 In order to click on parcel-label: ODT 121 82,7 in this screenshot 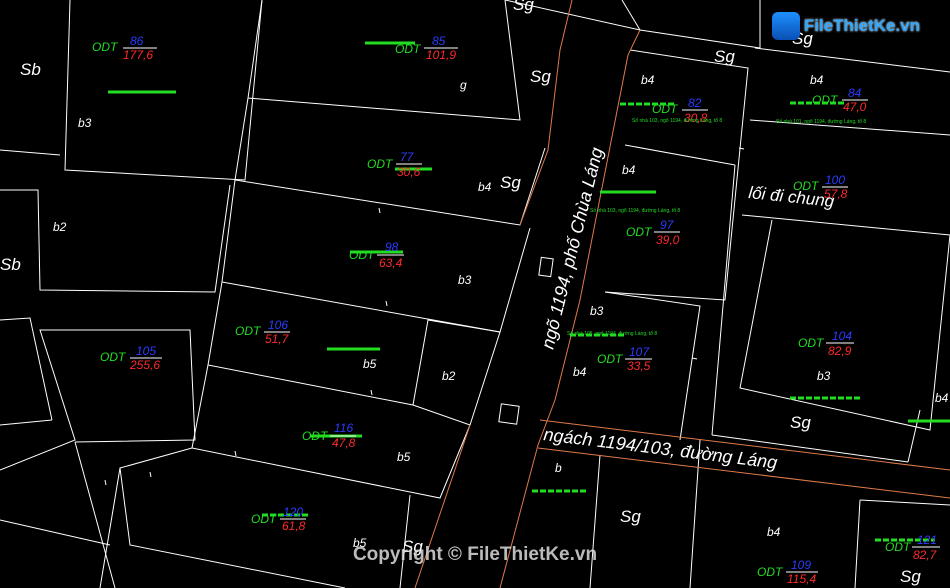, I will do `click(912, 547)`.